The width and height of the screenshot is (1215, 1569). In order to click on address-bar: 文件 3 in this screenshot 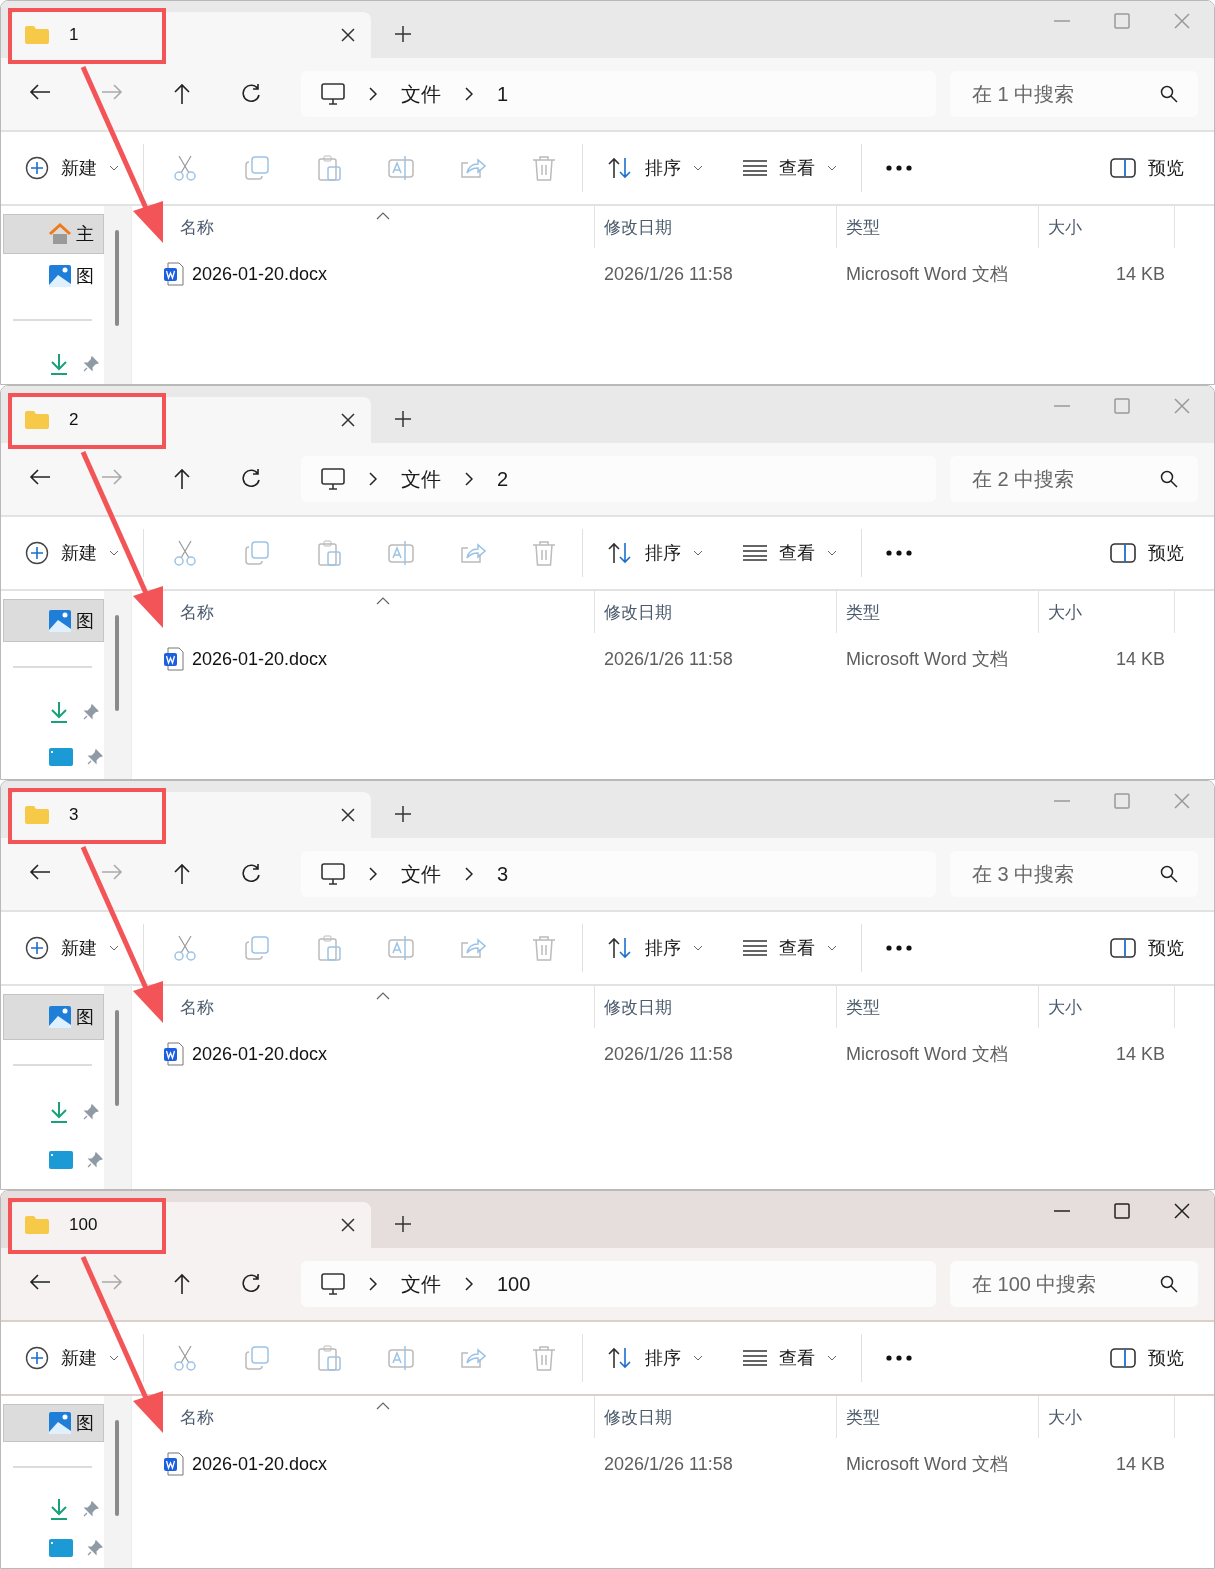, I will do `click(618, 874)`.